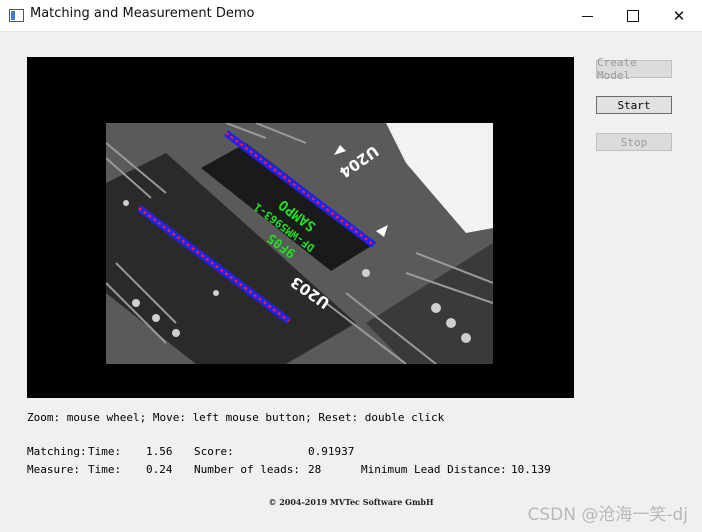  What do you see at coordinates (351, 16) in the screenshot?
I see `title-bar: Matching and Measurement Demo ✕` at bounding box center [351, 16].